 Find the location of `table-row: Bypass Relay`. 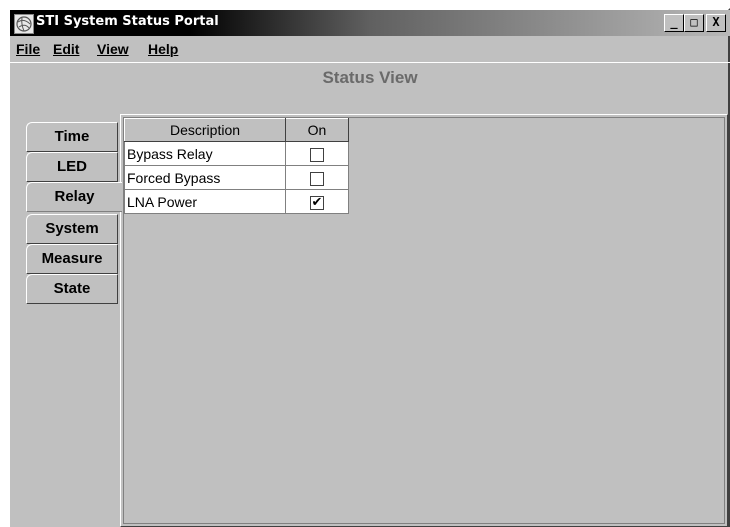

table-row: Bypass Relay is located at coordinates (236, 153).